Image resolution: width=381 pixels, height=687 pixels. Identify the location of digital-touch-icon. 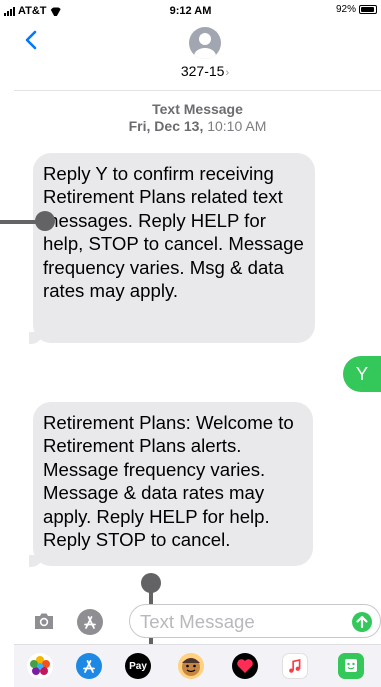
(245, 666).